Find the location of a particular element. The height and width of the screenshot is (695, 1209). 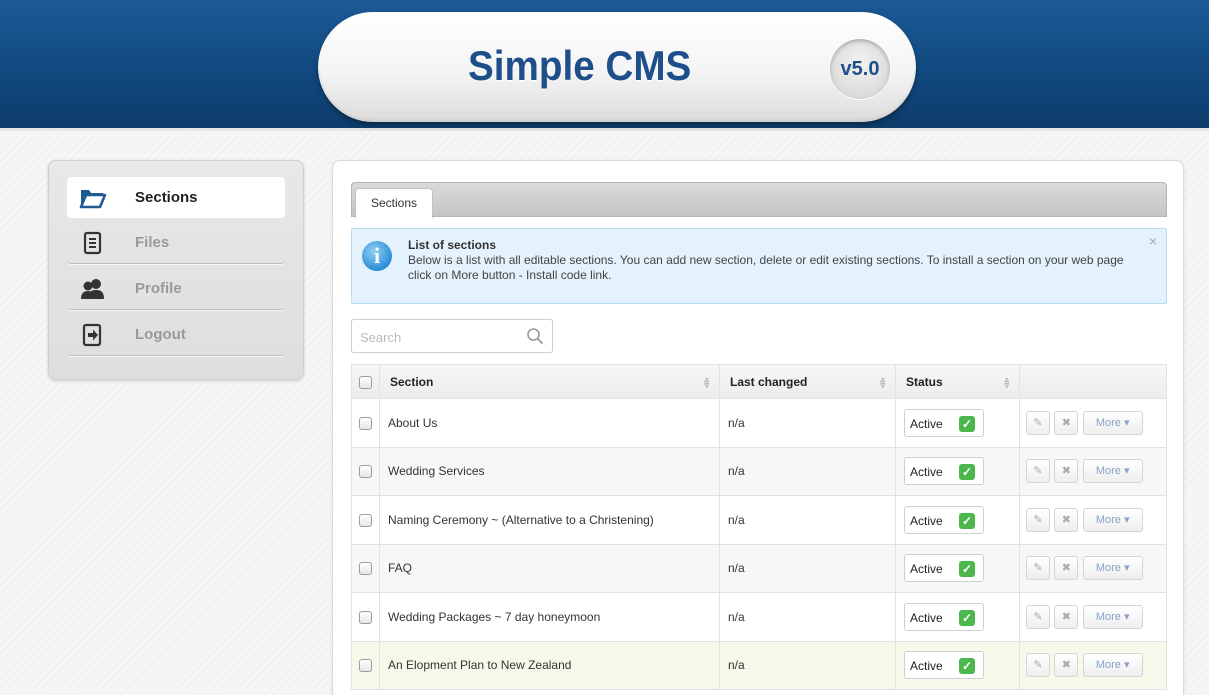

column-header-label: Section is located at coordinates (412, 381).